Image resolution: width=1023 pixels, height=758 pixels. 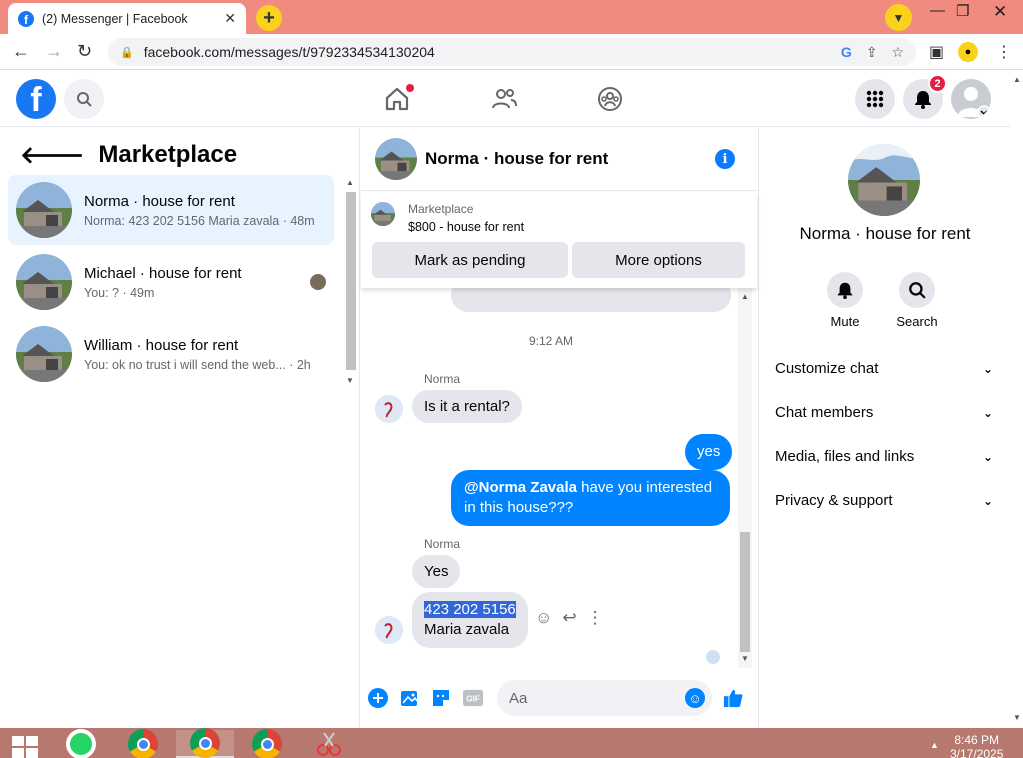 What do you see at coordinates (872, 52) in the screenshot?
I see `share-icon: ⇪` at bounding box center [872, 52].